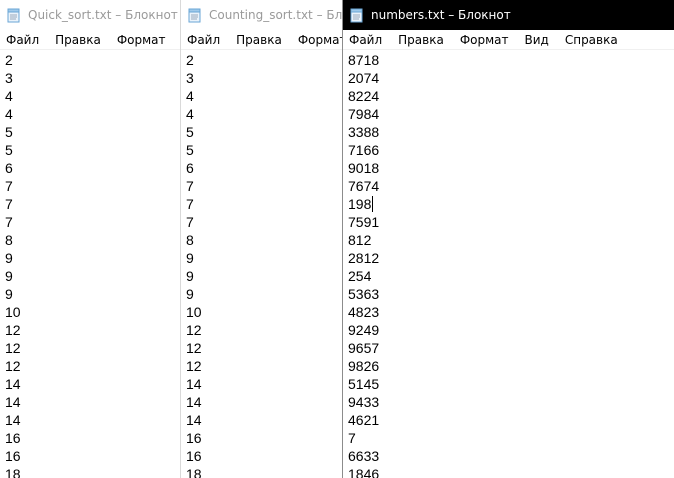  Describe the element at coordinates (364, 472) in the screenshot. I see `text-line: 1846` at that location.